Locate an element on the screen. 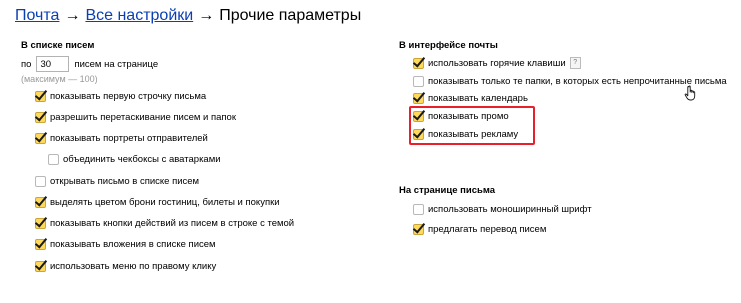 This screenshot has width=741, height=303. option-first-line: показывать первую строчку письма is located at coordinates (120, 96).